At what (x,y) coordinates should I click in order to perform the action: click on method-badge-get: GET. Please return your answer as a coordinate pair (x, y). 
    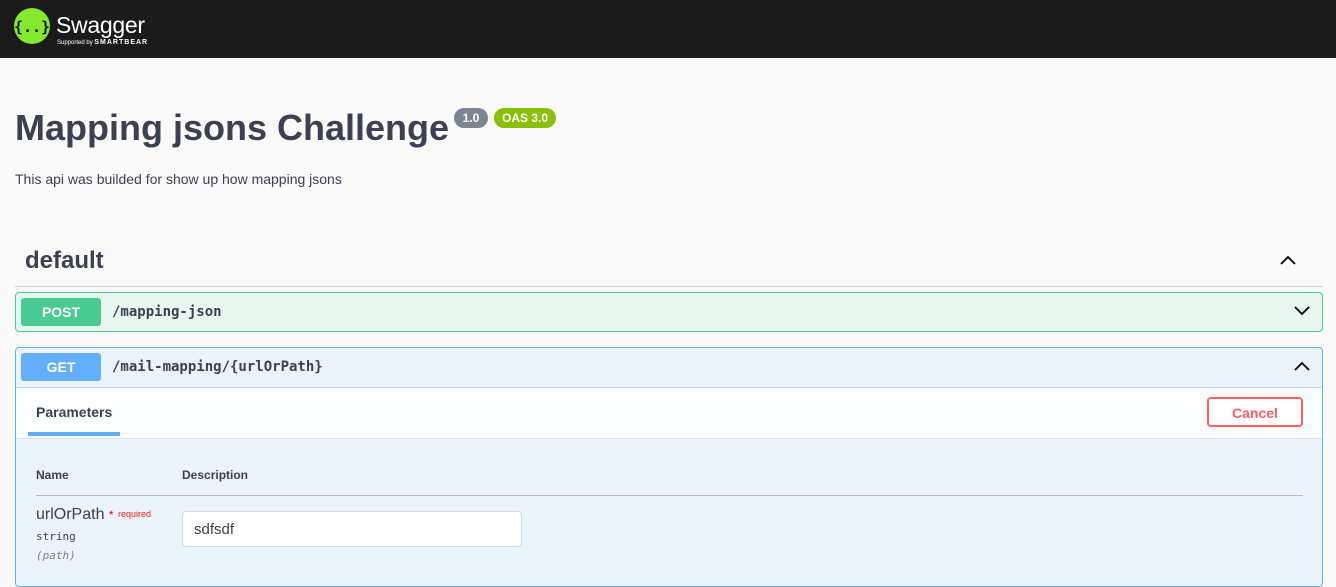
    Looking at the image, I should click on (61, 367).